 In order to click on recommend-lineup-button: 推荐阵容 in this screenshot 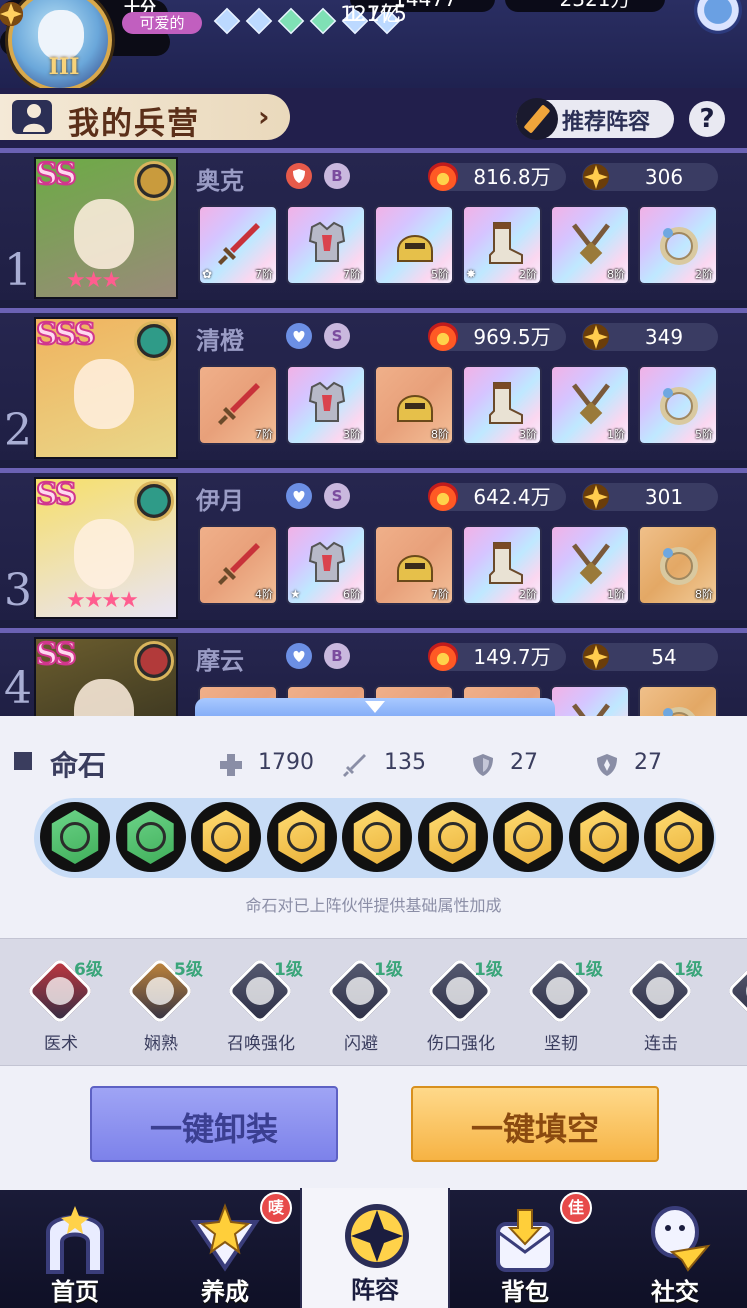, I will do `click(595, 119)`.